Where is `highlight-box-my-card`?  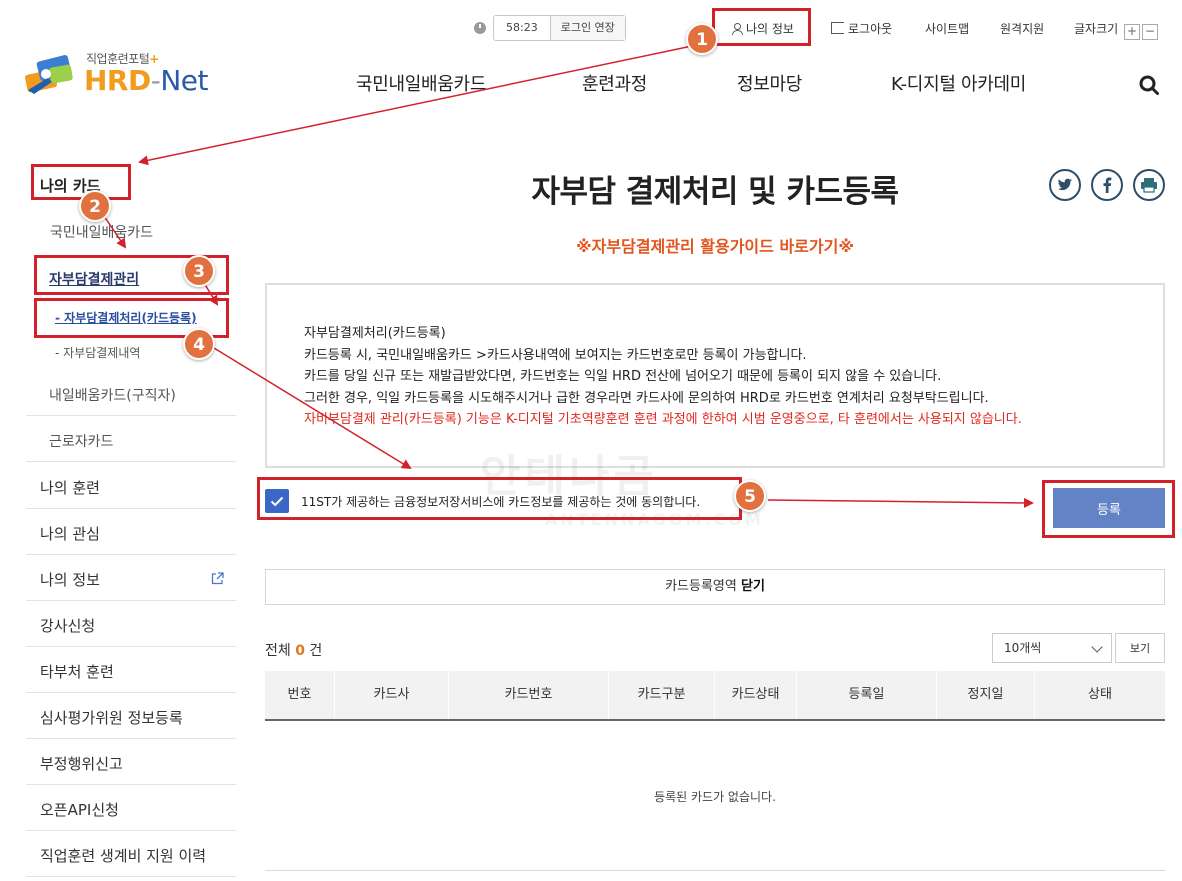 highlight-box-my-card is located at coordinates (81, 182).